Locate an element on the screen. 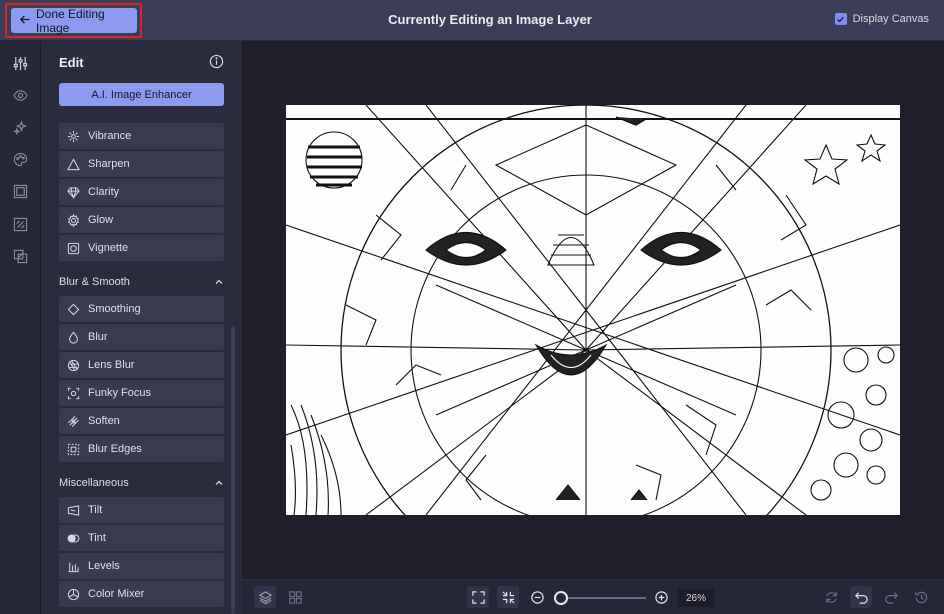 Image resolution: width=944 pixels, height=614 pixels. history-button is located at coordinates (921, 597).